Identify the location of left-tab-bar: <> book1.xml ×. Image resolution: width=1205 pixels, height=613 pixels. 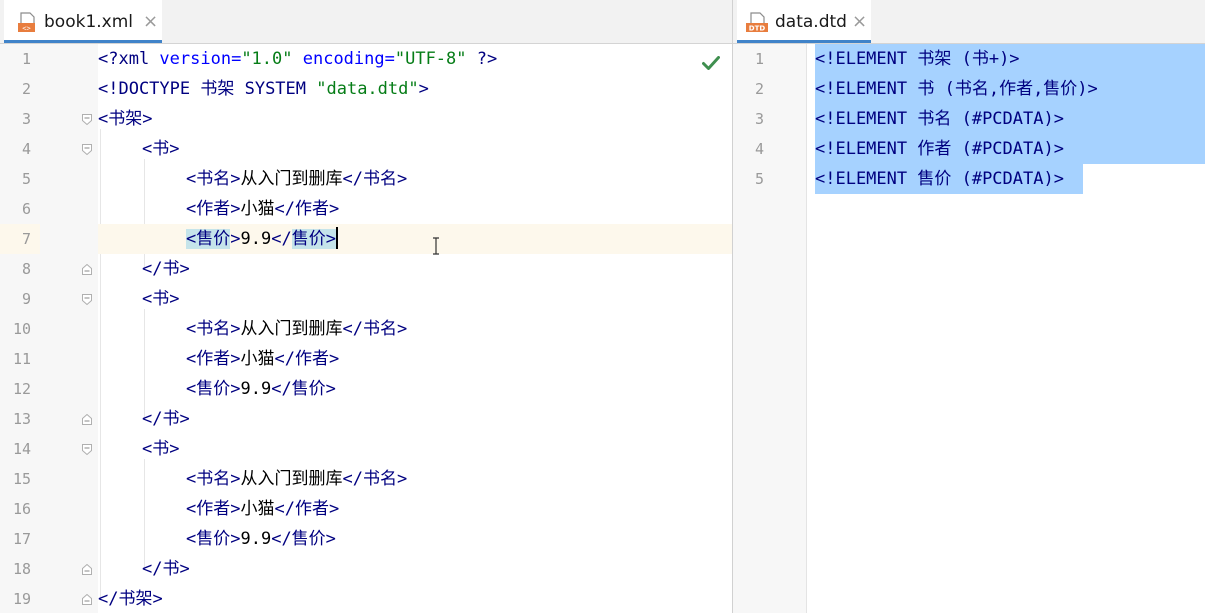
(366, 22).